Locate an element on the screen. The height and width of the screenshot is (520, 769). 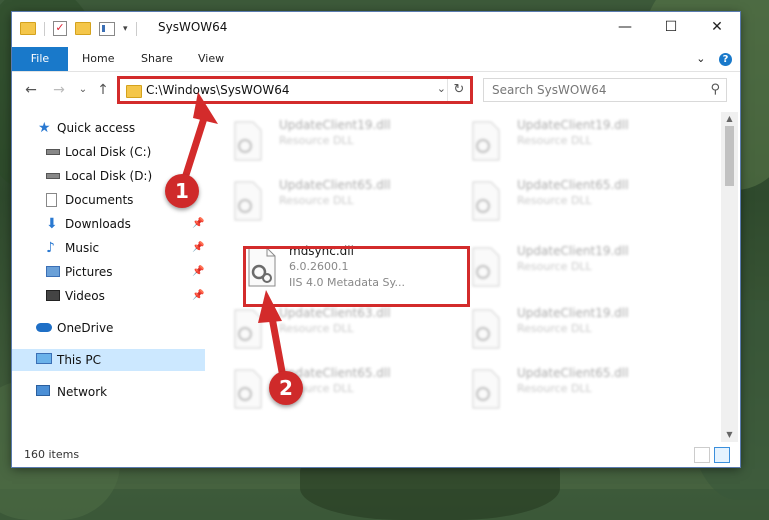
sidebar-item-local-disk-c: Local Disk (C:) is located at coordinates (108, 152).